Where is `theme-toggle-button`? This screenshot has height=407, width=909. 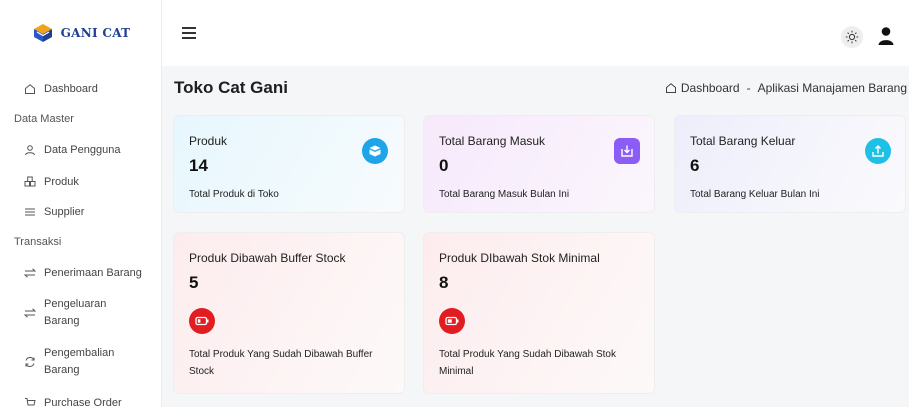 theme-toggle-button is located at coordinates (852, 37).